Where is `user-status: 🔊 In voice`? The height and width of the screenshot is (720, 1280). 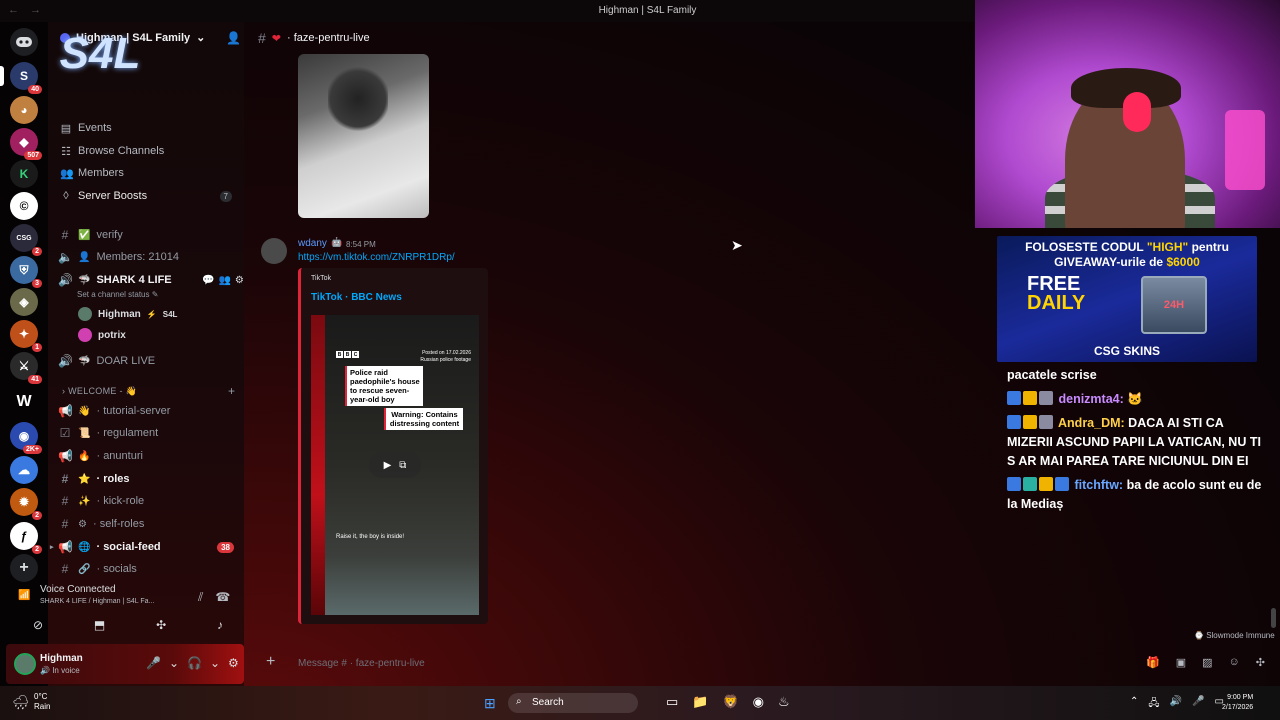 user-status: 🔊 In voice is located at coordinates (60, 670).